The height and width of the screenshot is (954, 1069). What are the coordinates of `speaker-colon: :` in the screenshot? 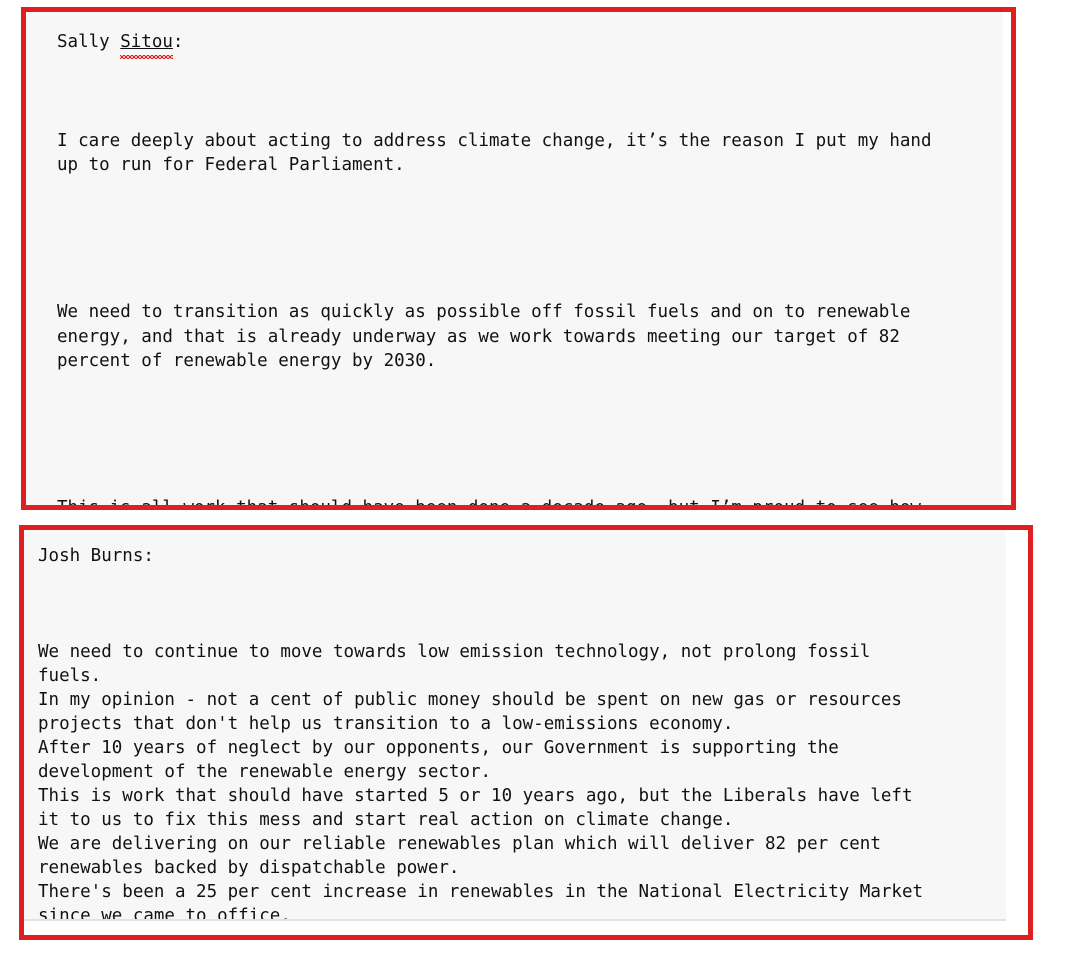 It's located at (178, 42).